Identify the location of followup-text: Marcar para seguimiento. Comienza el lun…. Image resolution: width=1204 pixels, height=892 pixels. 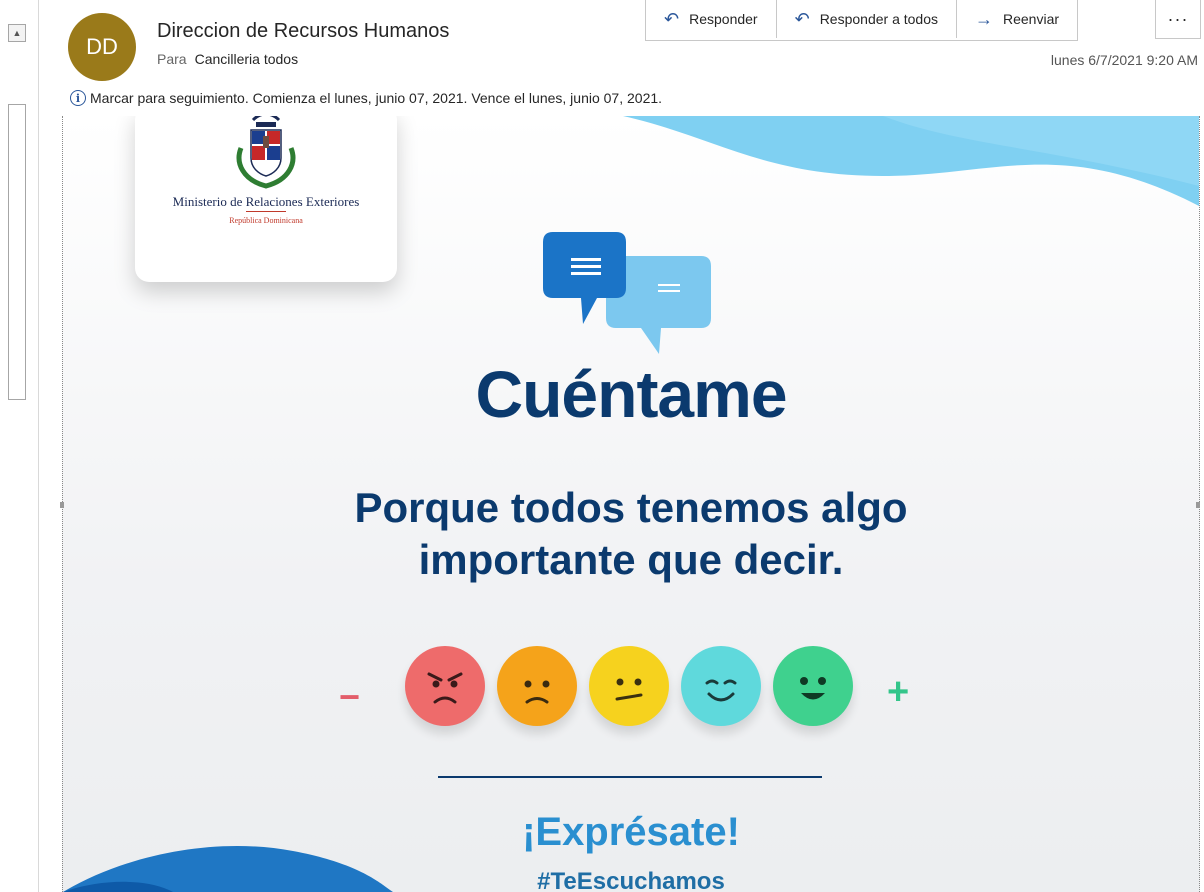
(376, 98).